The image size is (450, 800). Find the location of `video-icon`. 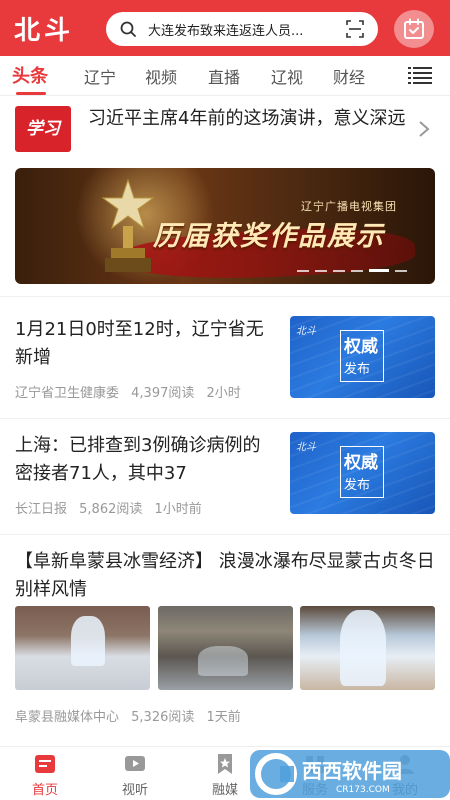

video-icon is located at coordinates (135, 763).